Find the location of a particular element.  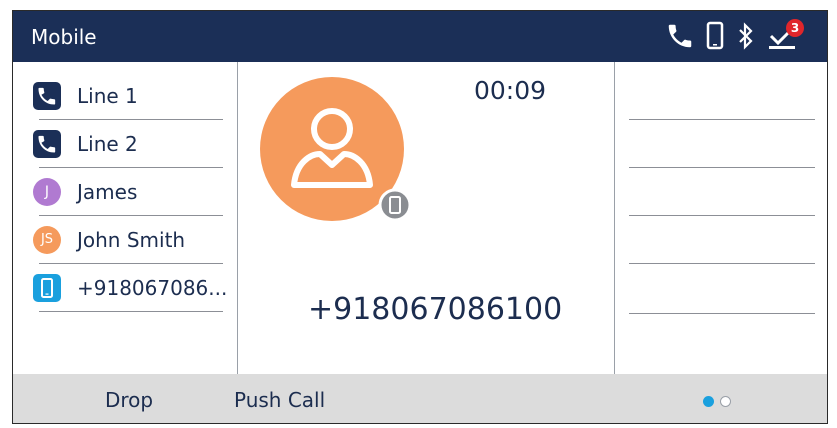

contact-avatar: JS is located at coordinates (47, 240).